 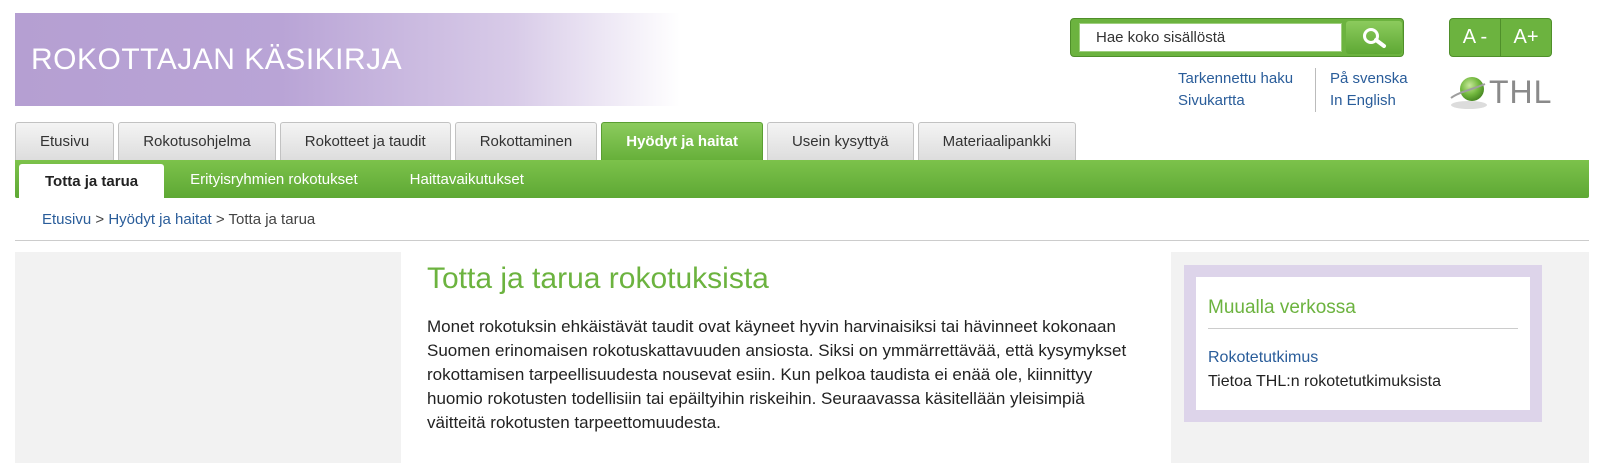 I want to click on swedish-link: På svenska, so click(x=1369, y=79).